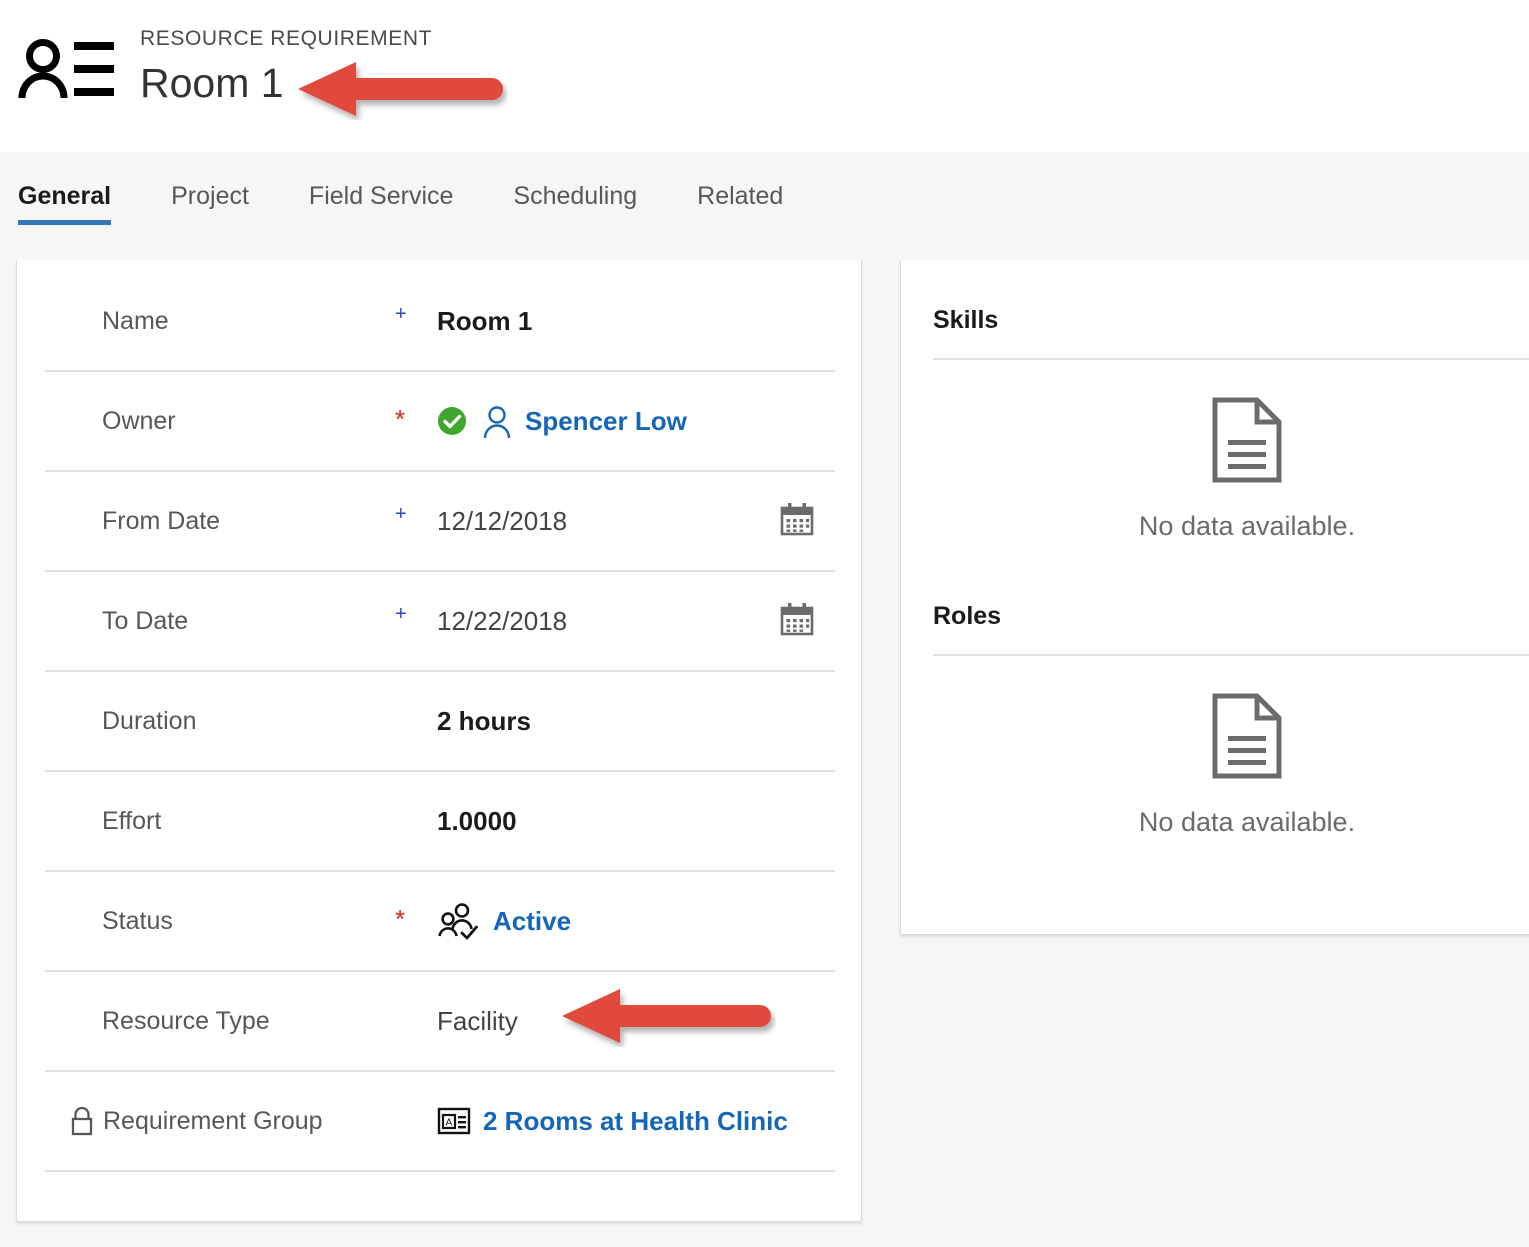 The image size is (1529, 1247). What do you see at coordinates (286, 68) in the screenshot?
I see `header-text-block: RESOURCE REQUIREMENT Room 1` at bounding box center [286, 68].